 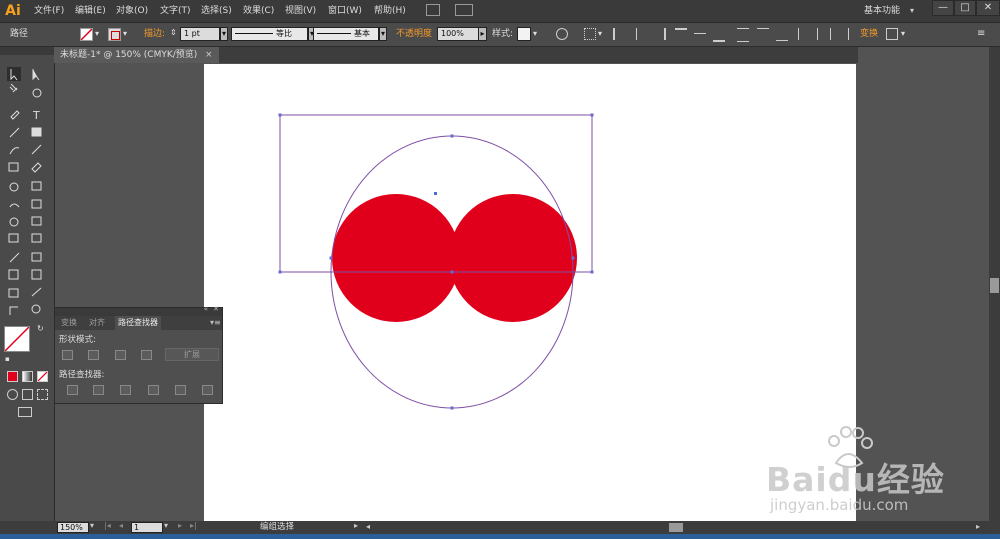 I want to click on opacity-dropdown: ▸, so click(x=482, y=34).